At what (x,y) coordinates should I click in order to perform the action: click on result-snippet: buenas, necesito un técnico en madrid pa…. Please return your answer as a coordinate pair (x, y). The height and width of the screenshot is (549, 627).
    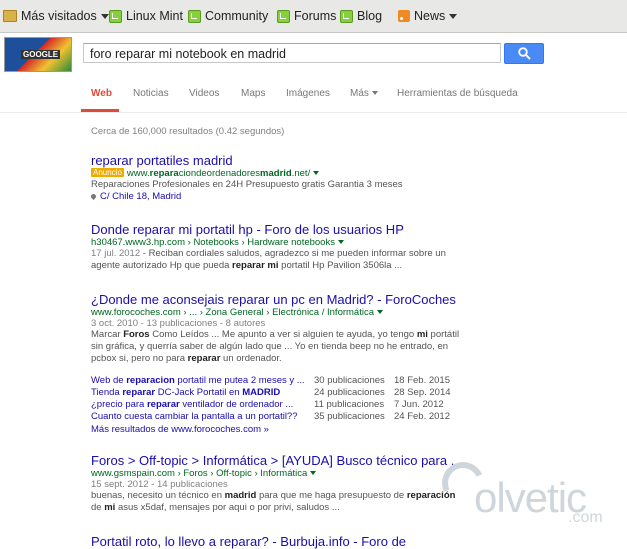
    Looking at the image, I should click on (273, 501).